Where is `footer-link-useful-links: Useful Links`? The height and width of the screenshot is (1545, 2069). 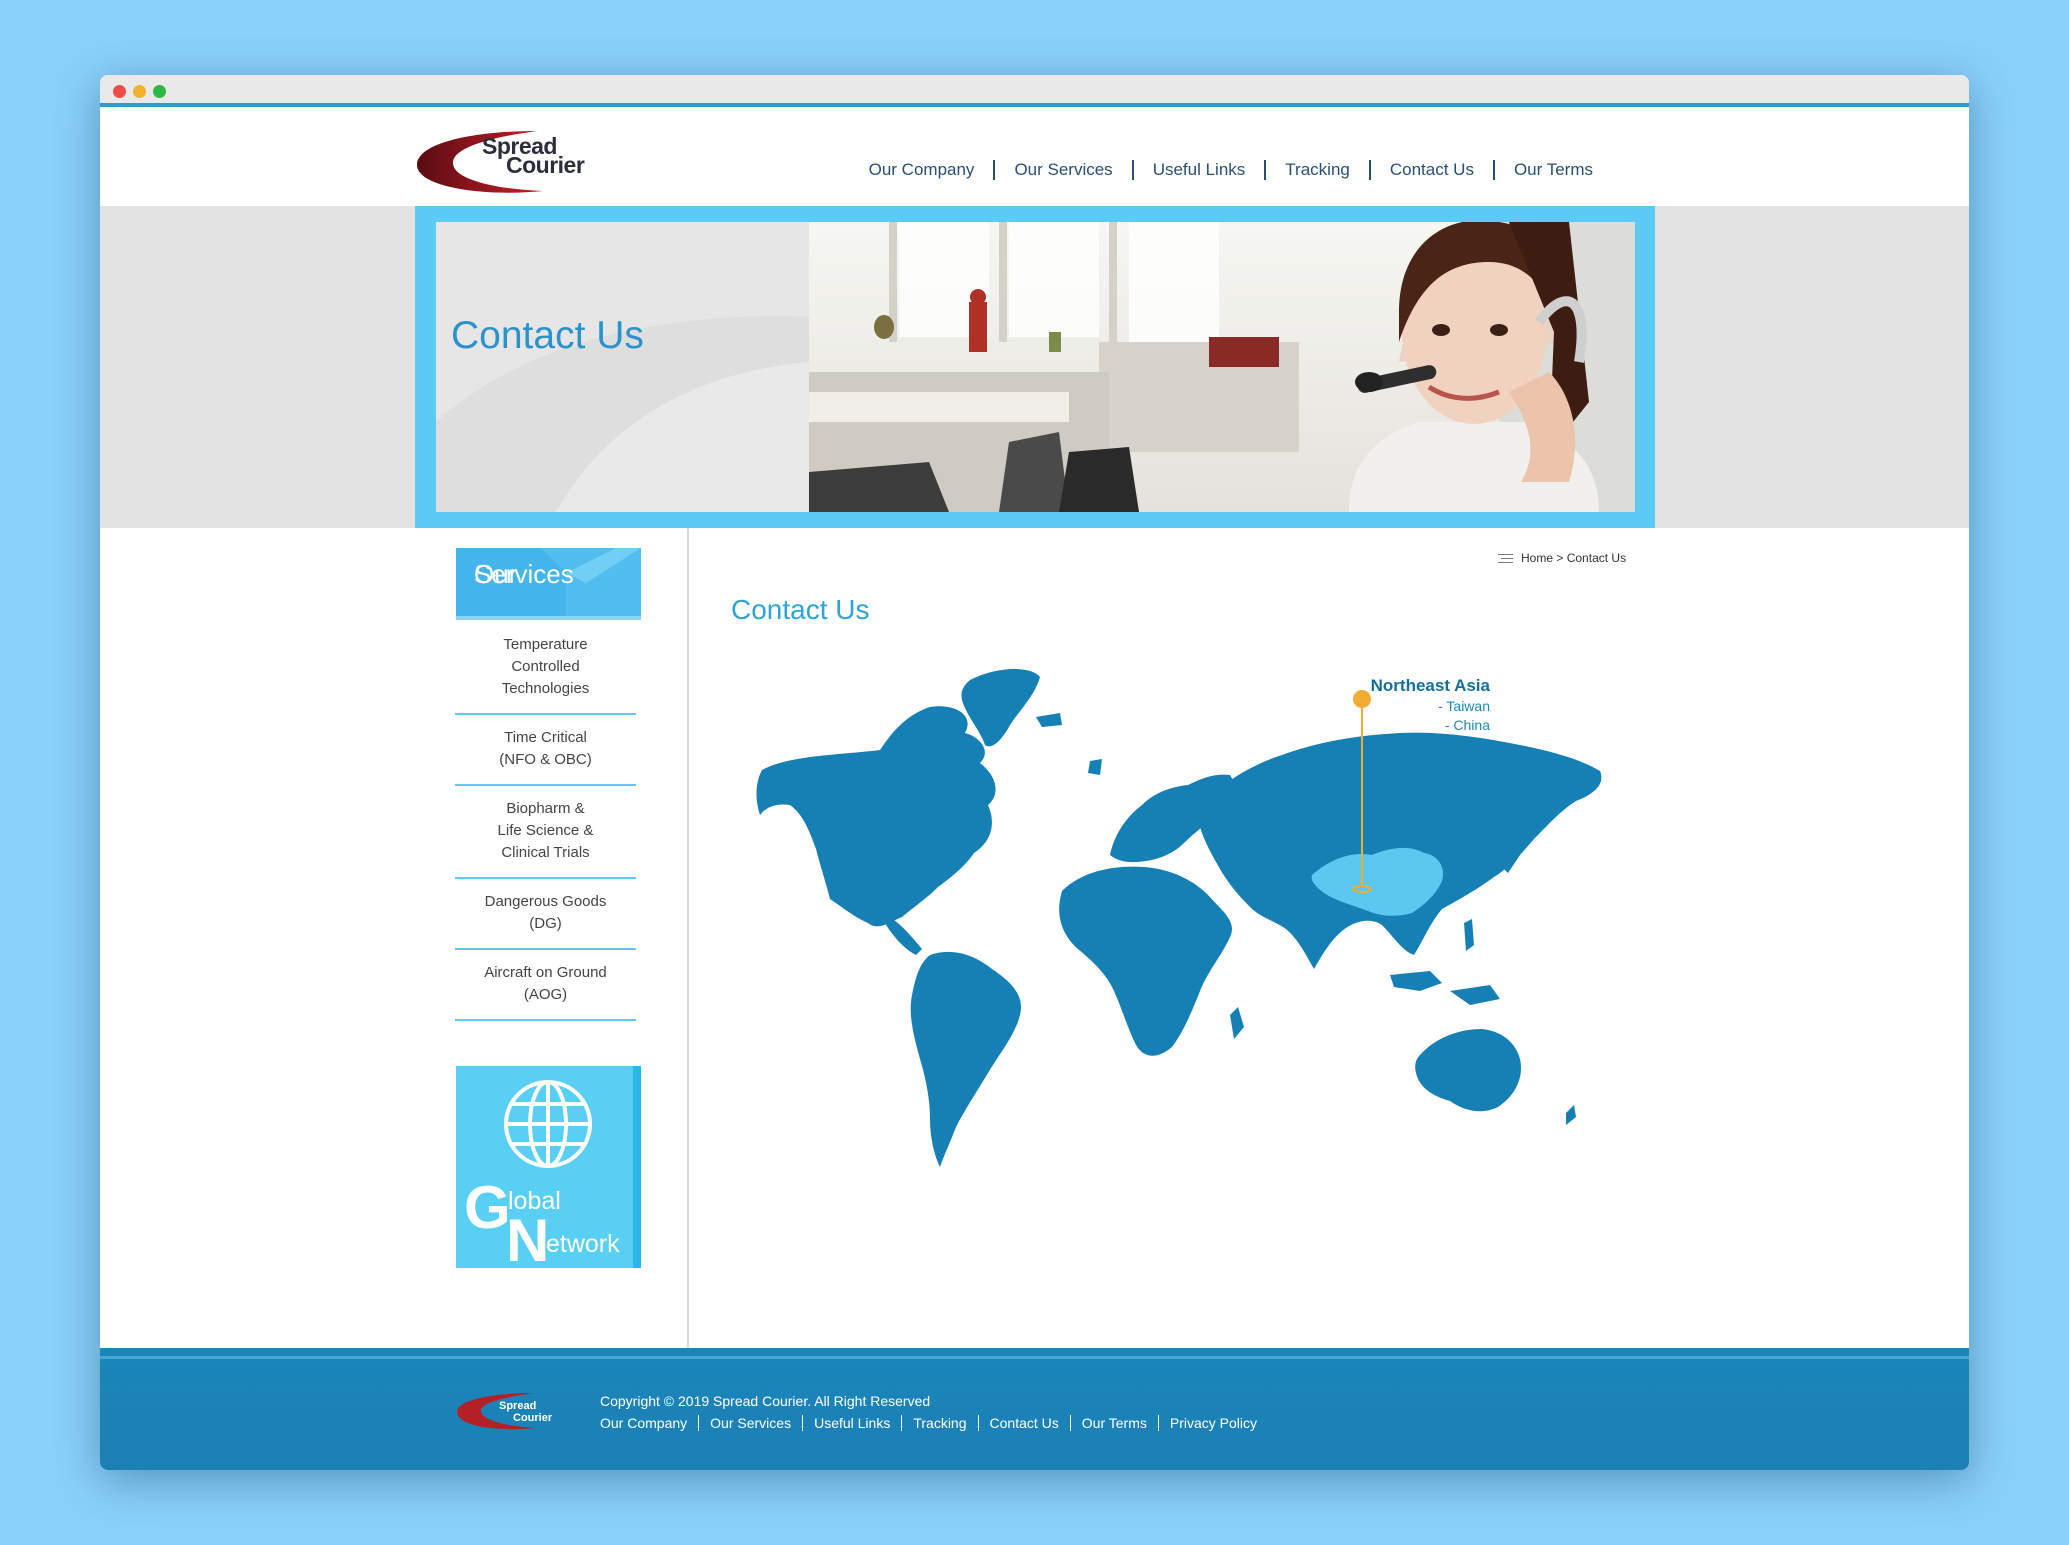
footer-link-useful-links: Useful Links is located at coordinates (851, 1423).